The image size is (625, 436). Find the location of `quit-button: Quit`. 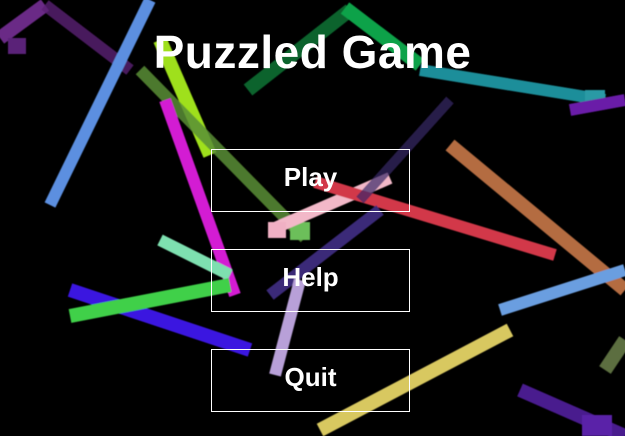

quit-button: Quit is located at coordinates (310, 380).